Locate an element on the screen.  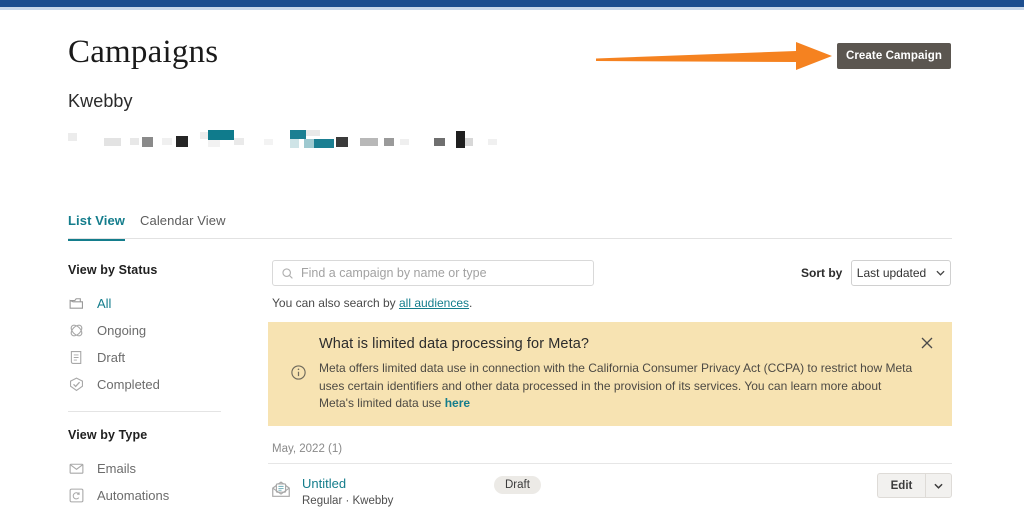
search-hint-suffix: . is located at coordinates (471, 303).